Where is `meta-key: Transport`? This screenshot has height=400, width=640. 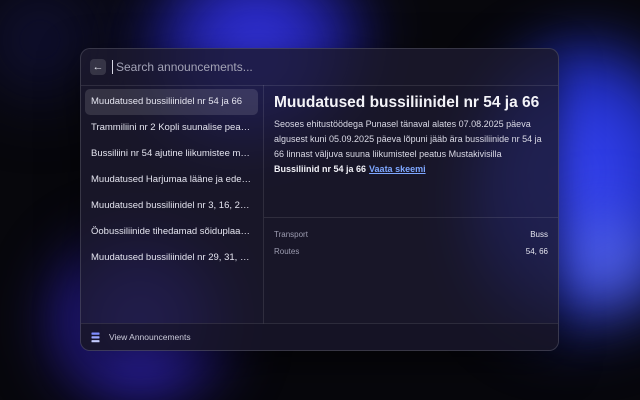
meta-key: Transport is located at coordinates (291, 234).